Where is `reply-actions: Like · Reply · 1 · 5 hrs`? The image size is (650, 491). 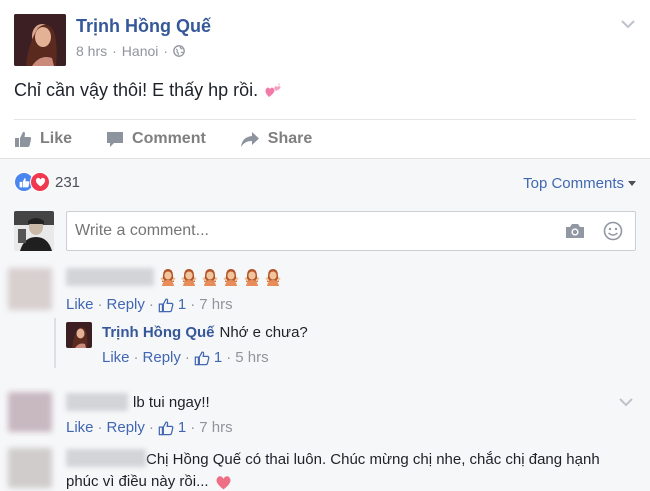
reply-actions: Like · Reply · 1 · 5 hrs is located at coordinates (185, 357).